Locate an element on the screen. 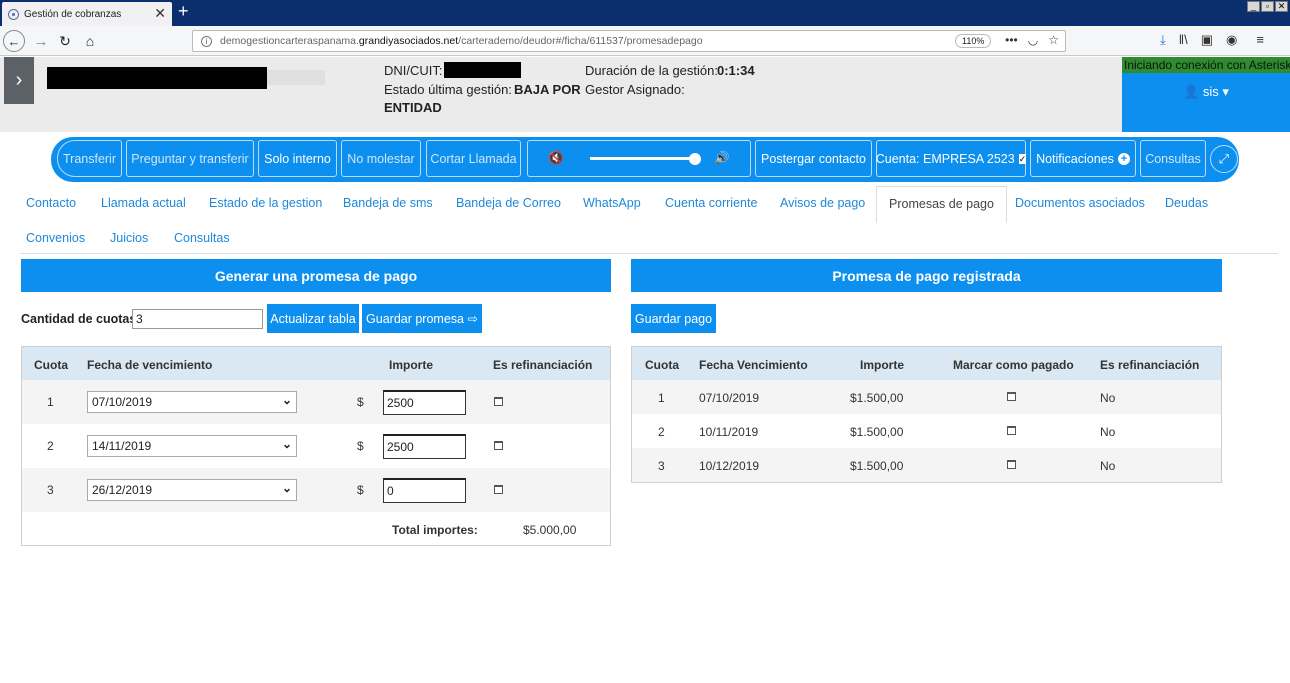 The width and height of the screenshot is (1290, 683). zoom-level: 110% is located at coordinates (973, 41).